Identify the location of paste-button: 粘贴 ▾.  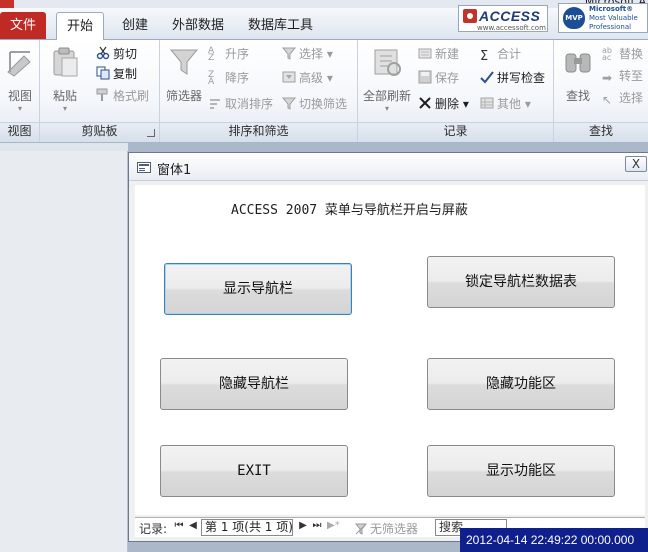
(65, 79).